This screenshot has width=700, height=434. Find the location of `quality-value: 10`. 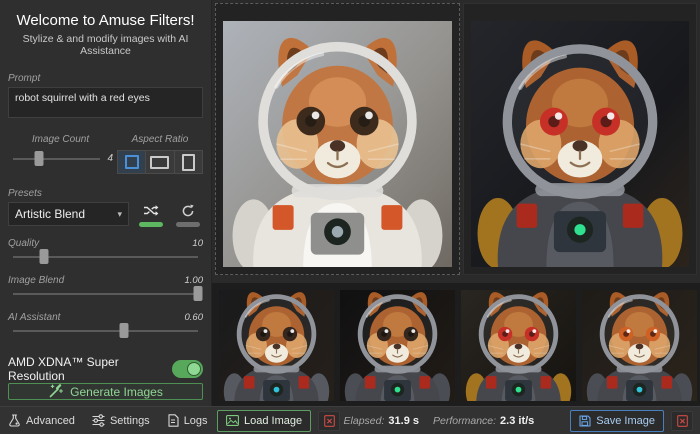

quality-value: 10 is located at coordinates (197, 243).